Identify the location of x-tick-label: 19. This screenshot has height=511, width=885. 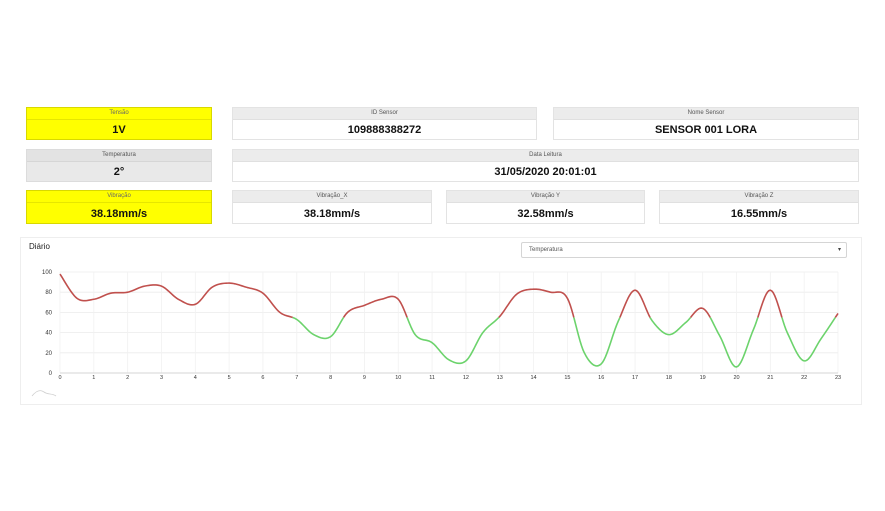
(703, 378).